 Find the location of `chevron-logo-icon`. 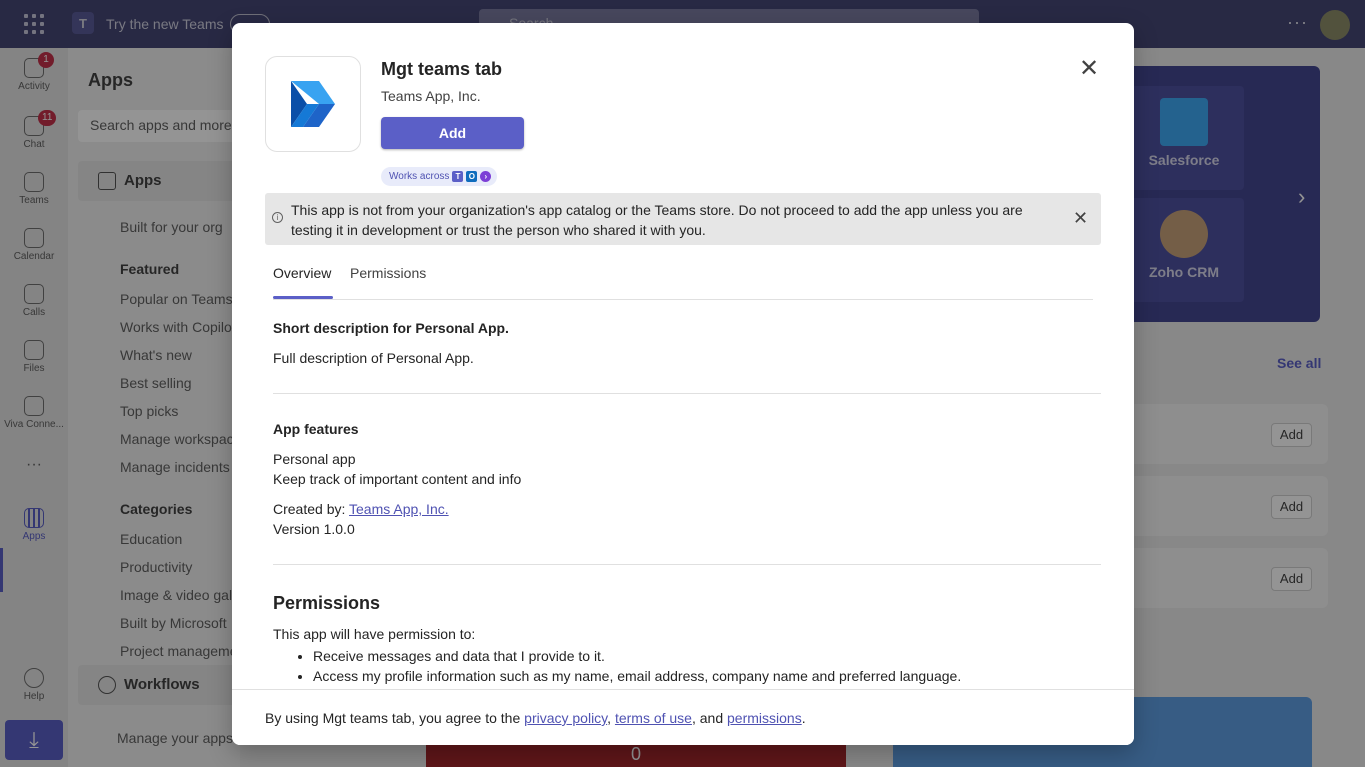

chevron-logo-icon is located at coordinates (313, 104).